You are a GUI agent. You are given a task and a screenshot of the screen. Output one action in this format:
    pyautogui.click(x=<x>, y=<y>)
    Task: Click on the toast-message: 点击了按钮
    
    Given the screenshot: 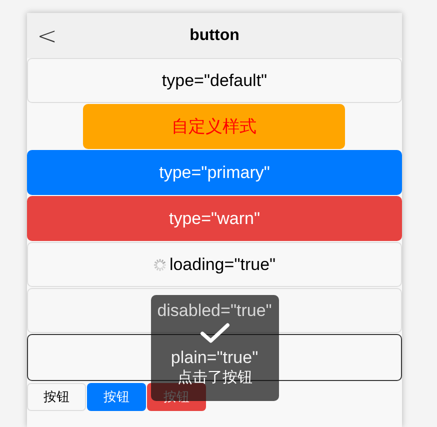 What is the action you would take?
    pyautogui.click(x=215, y=378)
    